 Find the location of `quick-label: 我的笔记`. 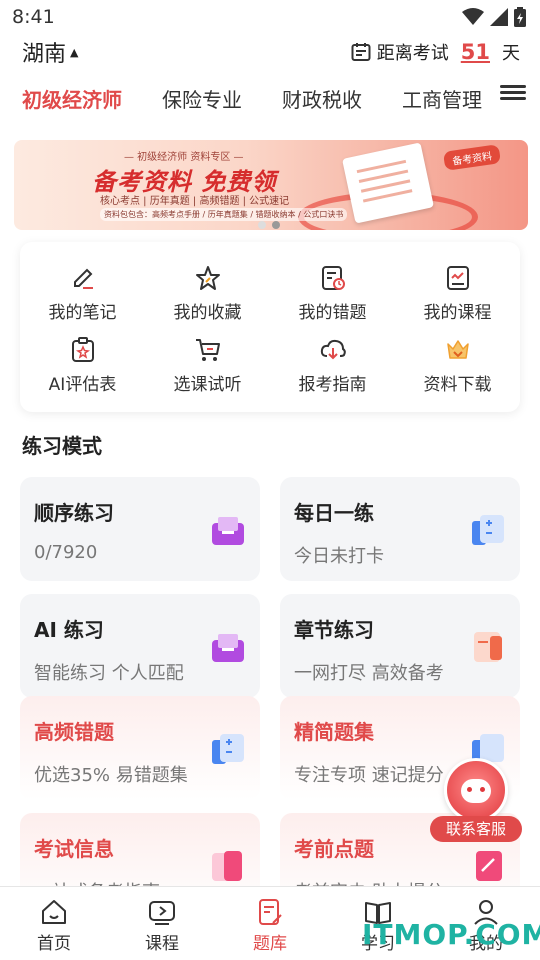

quick-label: 我的笔记 is located at coordinates (82, 313).